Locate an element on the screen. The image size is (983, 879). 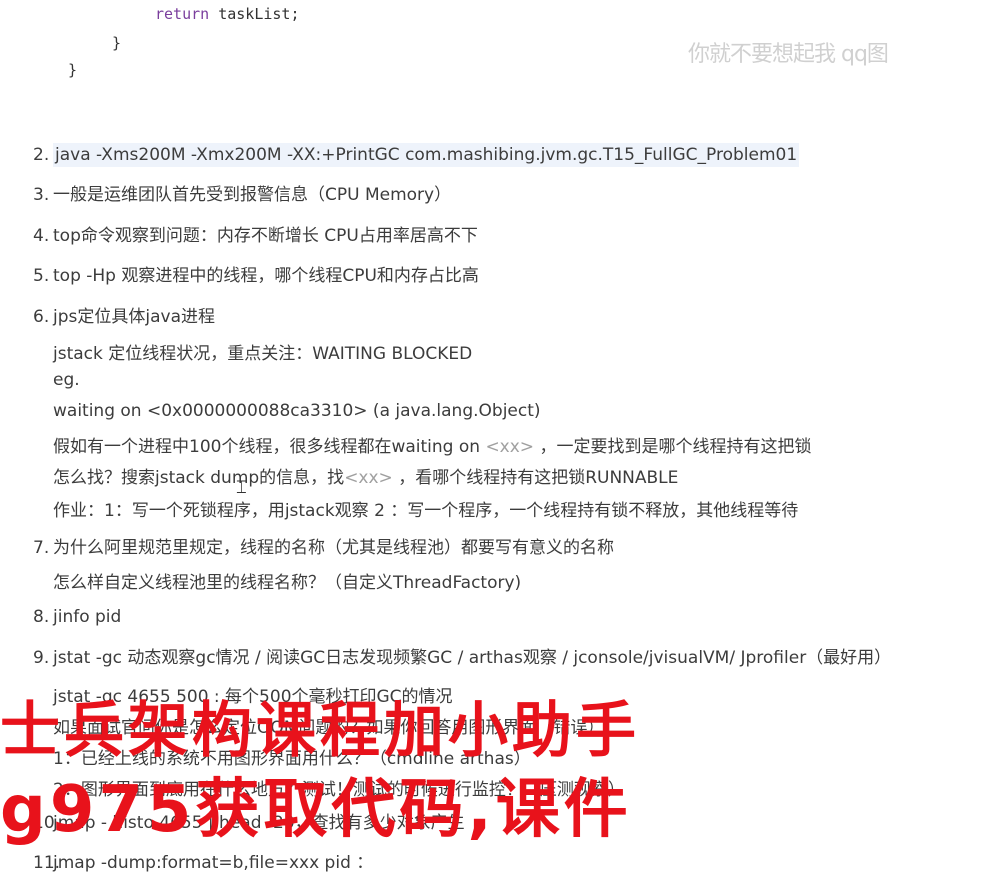
promo-overlay-line1: 士兵架构课程加小助手 is located at coordinates (320, 731).